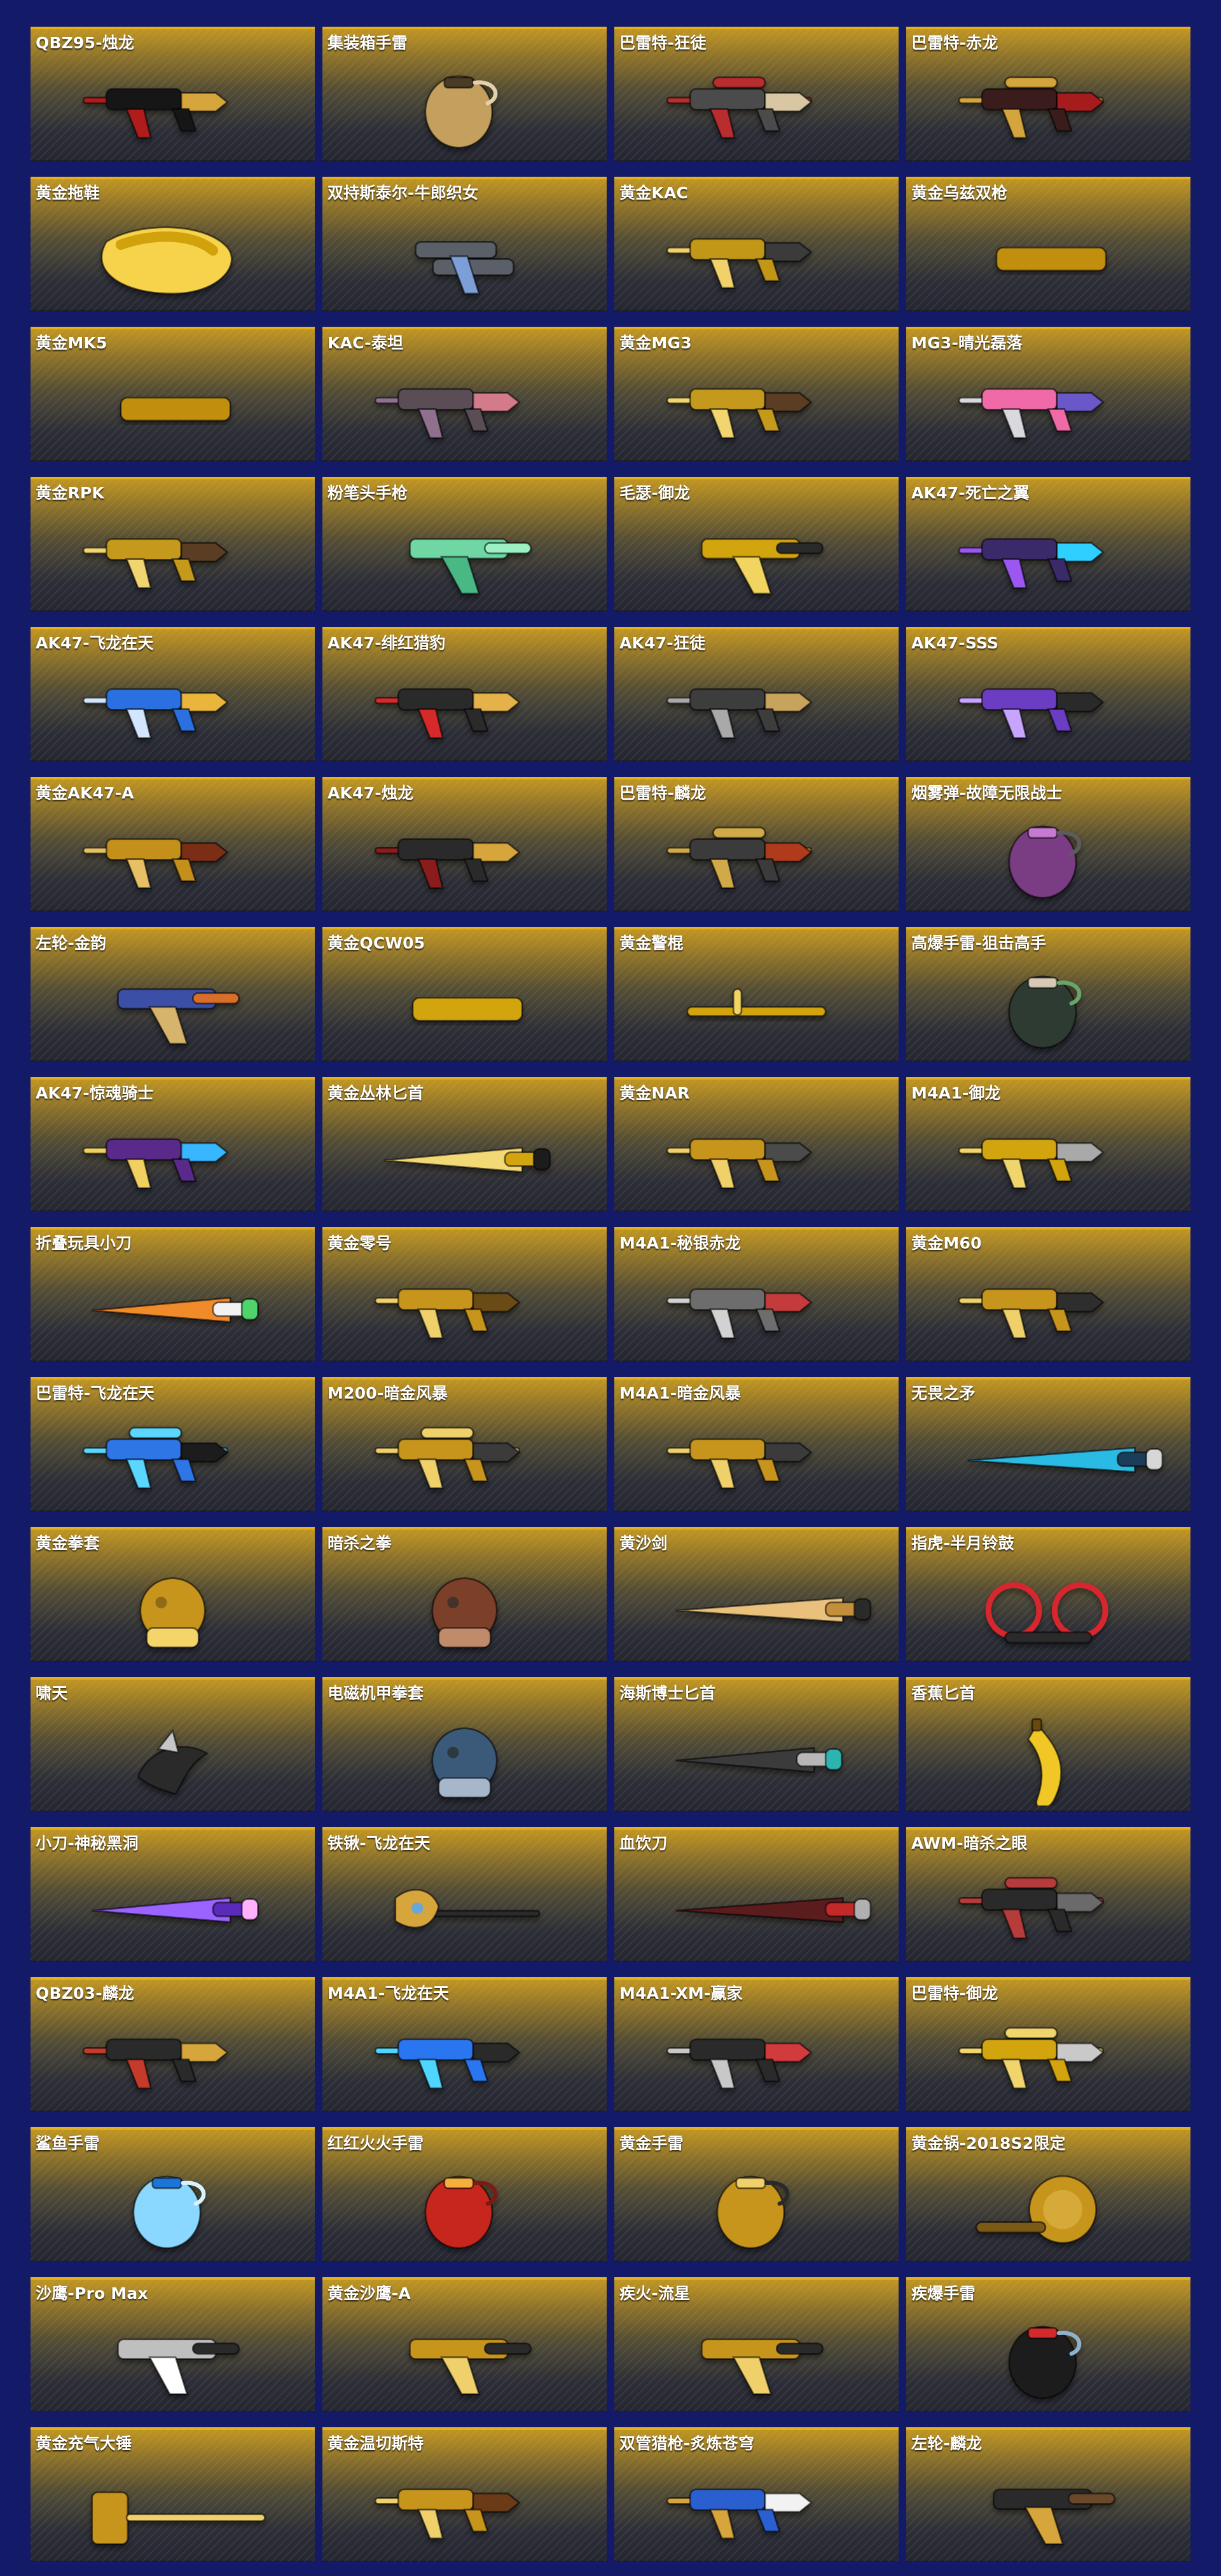 The height and width of the screenshot is (2576, 1221). Describe the element at coordinates (376, 943) in the screenshot. I see `item-title: 黄金QCW05` at that location.